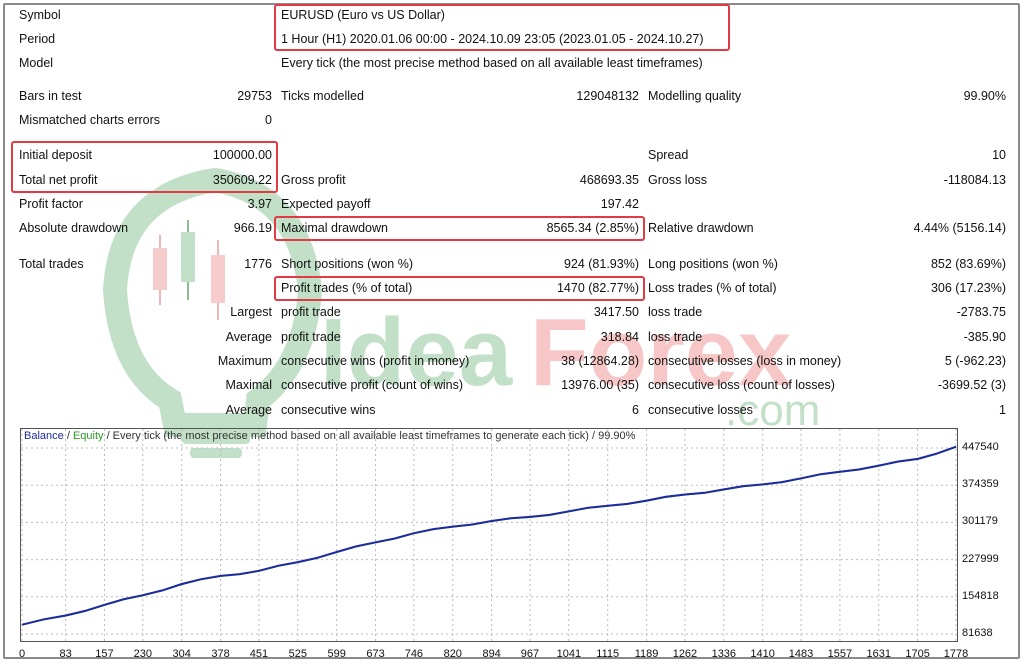 The width and height of the screenshot is (1027, 666). I want to click on x-tick-label: 378, so click(220, 654).